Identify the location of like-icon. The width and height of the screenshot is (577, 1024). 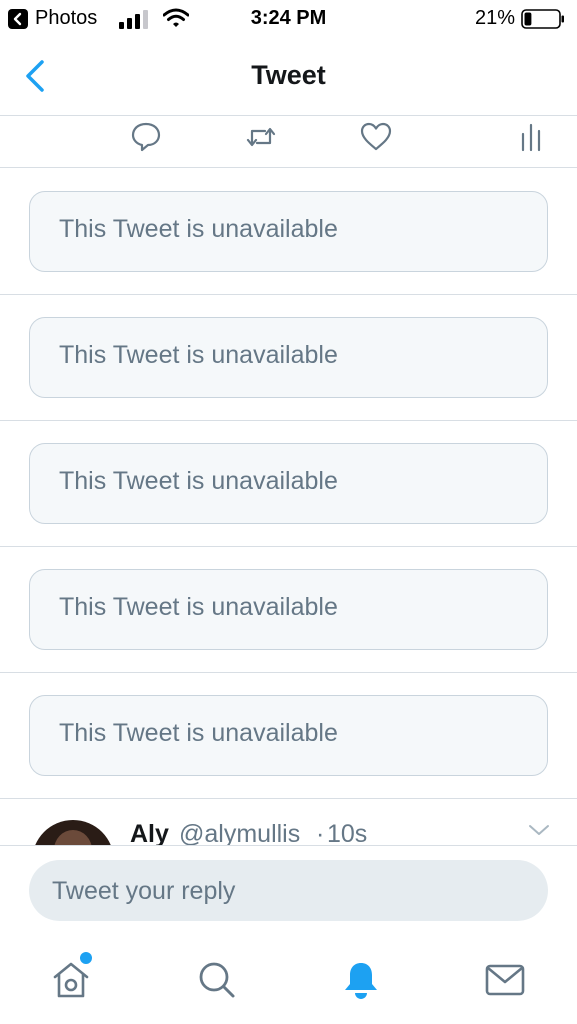
(376, 137).